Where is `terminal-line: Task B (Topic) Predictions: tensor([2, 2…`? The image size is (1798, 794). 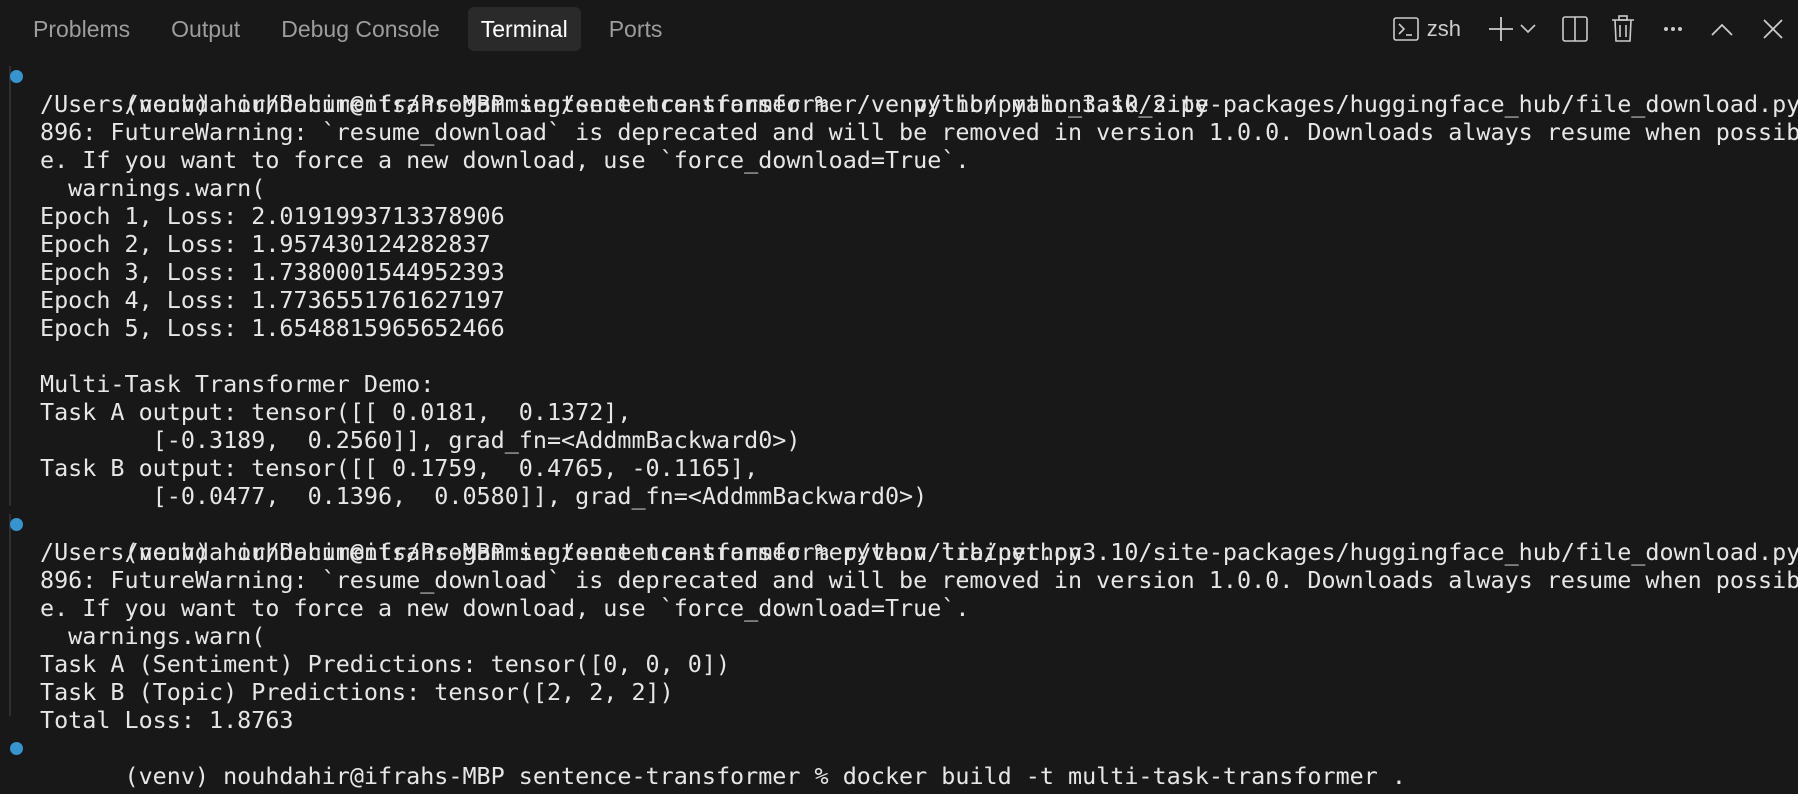
terminal-line: Task B (Topic) Predictions: tensor([2, 2… is located at coordinates (357, 692).